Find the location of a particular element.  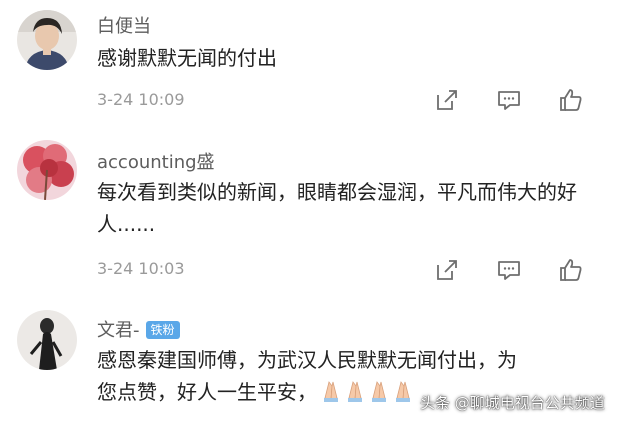

comment-text-line: 感恩秦建国师傅，为武汉人民默默无闻付出，为 is located at coordinates (307, 360).